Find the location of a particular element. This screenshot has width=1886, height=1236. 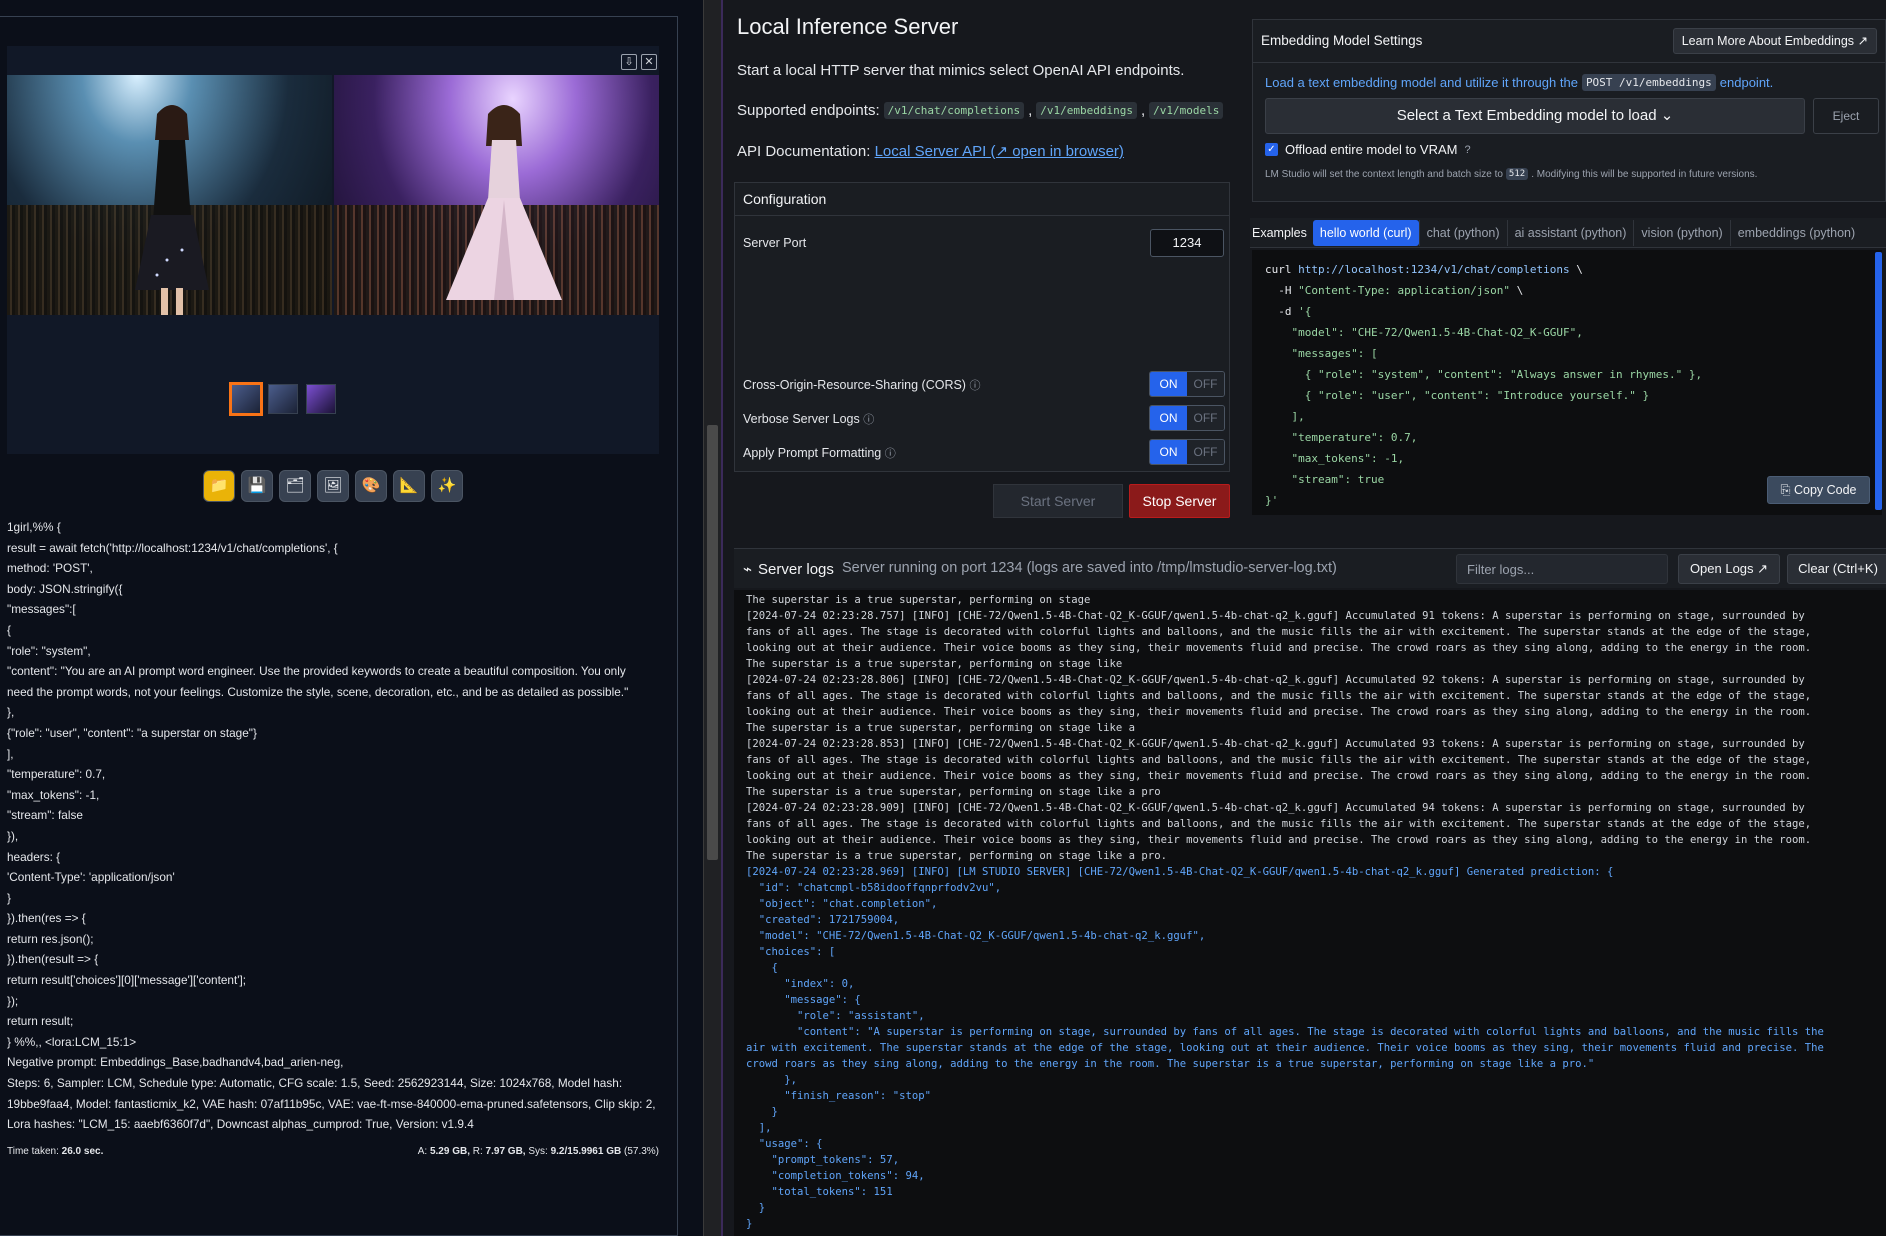

send-to-extras-icon: 📐 is located at coordinates (409, 486).